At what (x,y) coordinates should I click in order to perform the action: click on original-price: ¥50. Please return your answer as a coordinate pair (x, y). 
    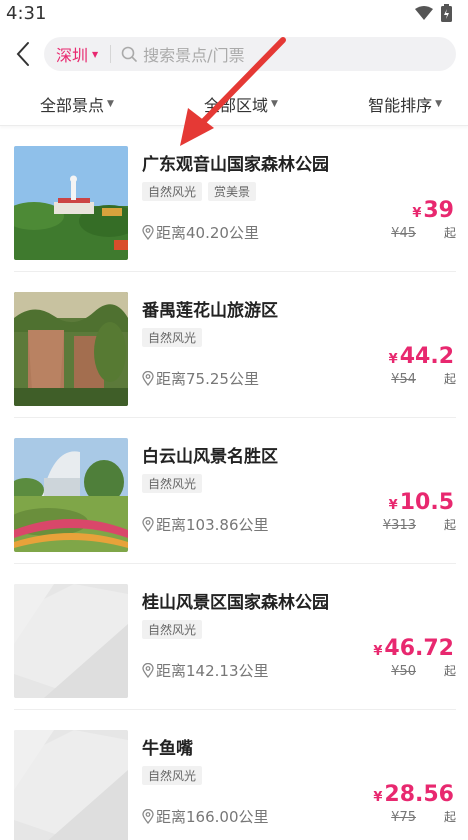
    Looking at the image, I should click on (403, 671).